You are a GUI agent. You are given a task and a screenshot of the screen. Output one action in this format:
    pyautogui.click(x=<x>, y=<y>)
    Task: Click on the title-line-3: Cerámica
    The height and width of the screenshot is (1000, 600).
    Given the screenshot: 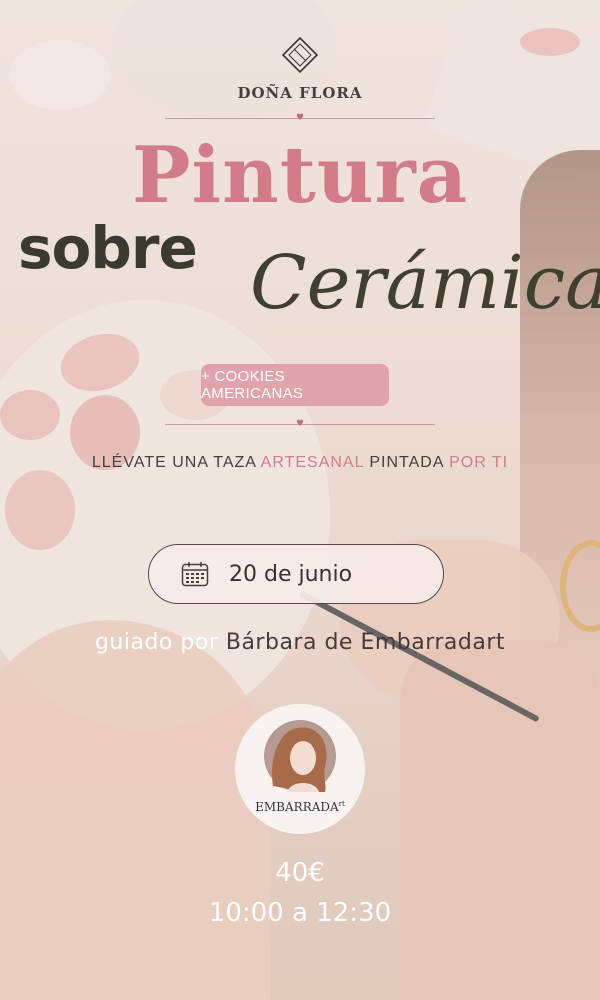 What is the action you would take?
    pyautogui.click(x=425, y=283)
    